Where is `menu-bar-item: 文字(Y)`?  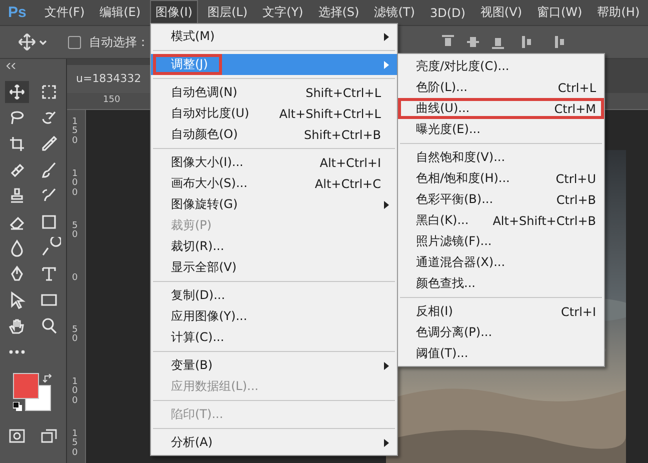 menu-bar-item: 文字(Y) is located at coordinates (283, 12).